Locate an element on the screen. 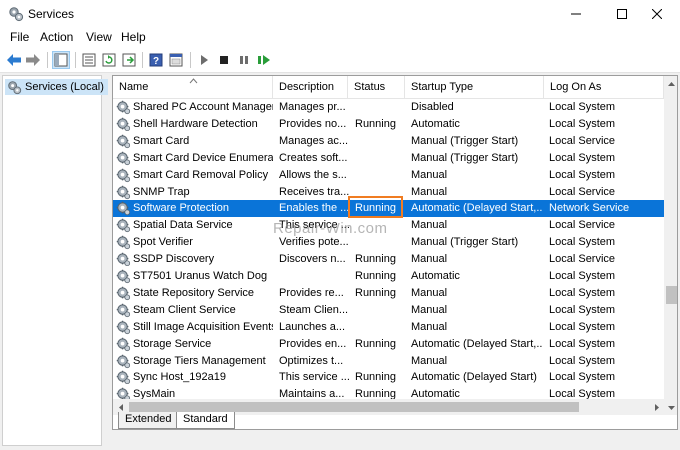 The image size is (680, 450). service-name: State Repository Service is located at coordinates (194, 292).